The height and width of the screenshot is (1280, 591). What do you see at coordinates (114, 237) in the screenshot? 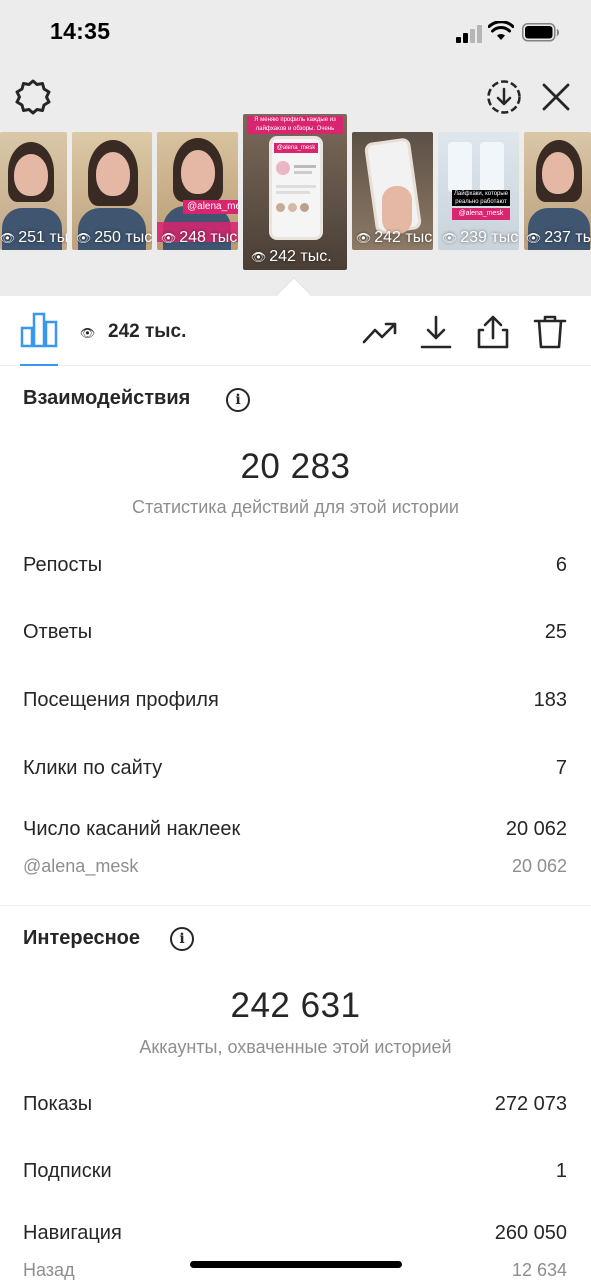
I see `thumbnail-views: 👁 250 тыс` at bounding box center [114, 237].